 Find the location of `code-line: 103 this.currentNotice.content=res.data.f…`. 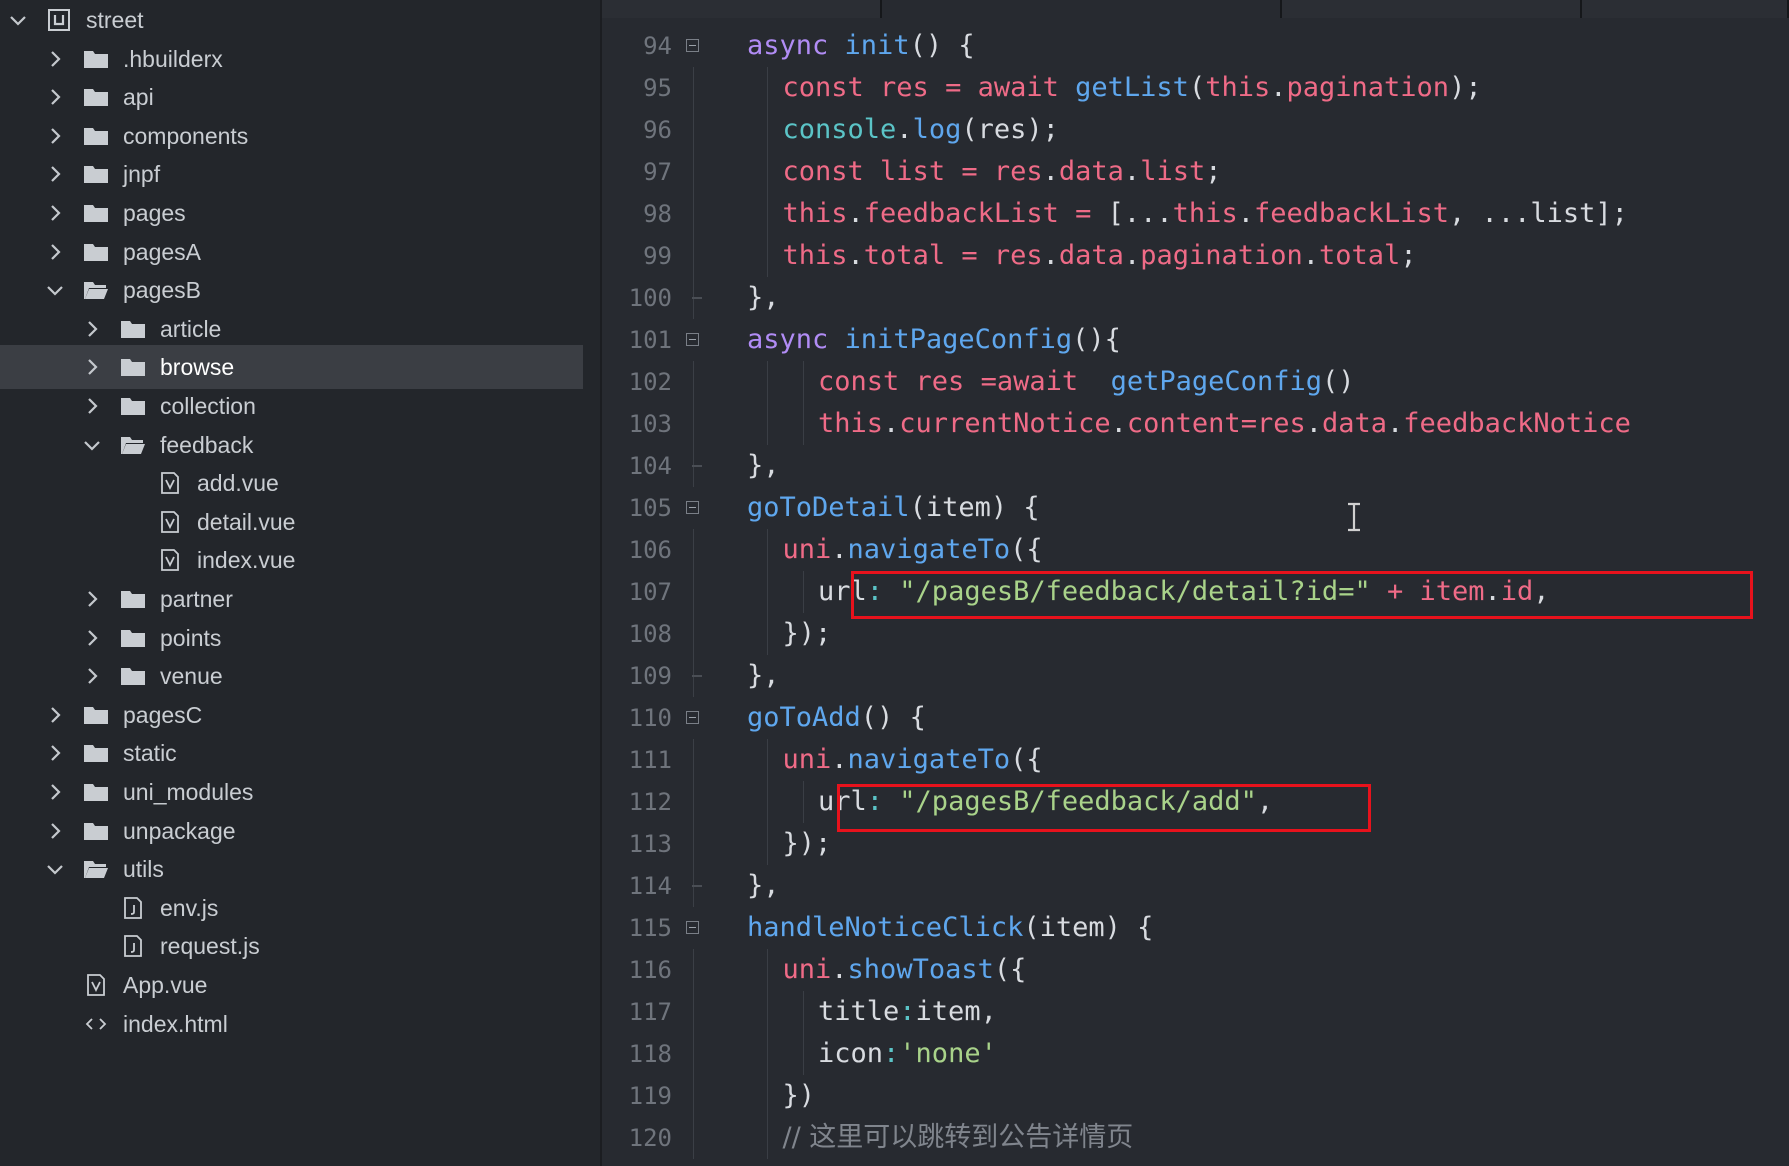

code-line: 103 this.currentNotice.content=res.data.f… is located at coordinates (1195, 424).